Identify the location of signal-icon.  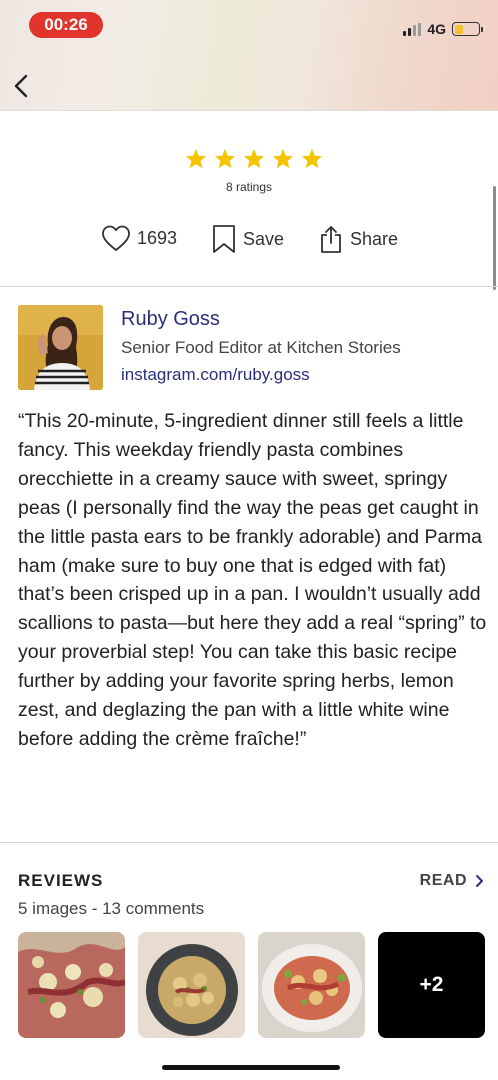
(412, 29).